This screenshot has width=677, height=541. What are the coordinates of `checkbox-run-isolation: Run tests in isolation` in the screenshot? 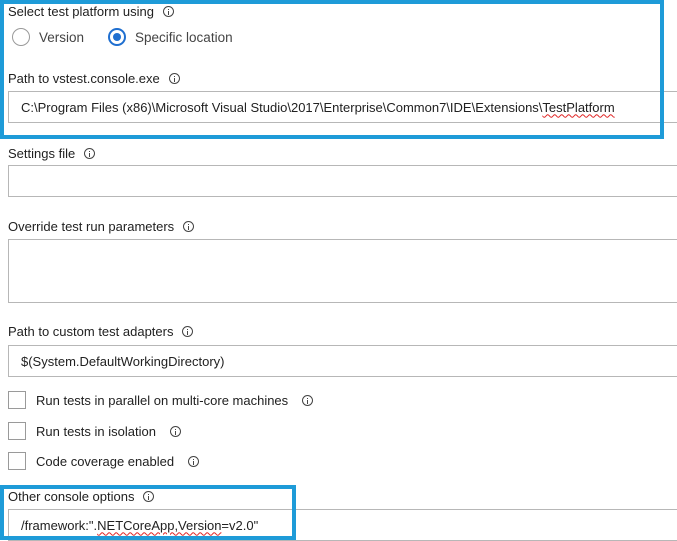 It's located at (94, 431).